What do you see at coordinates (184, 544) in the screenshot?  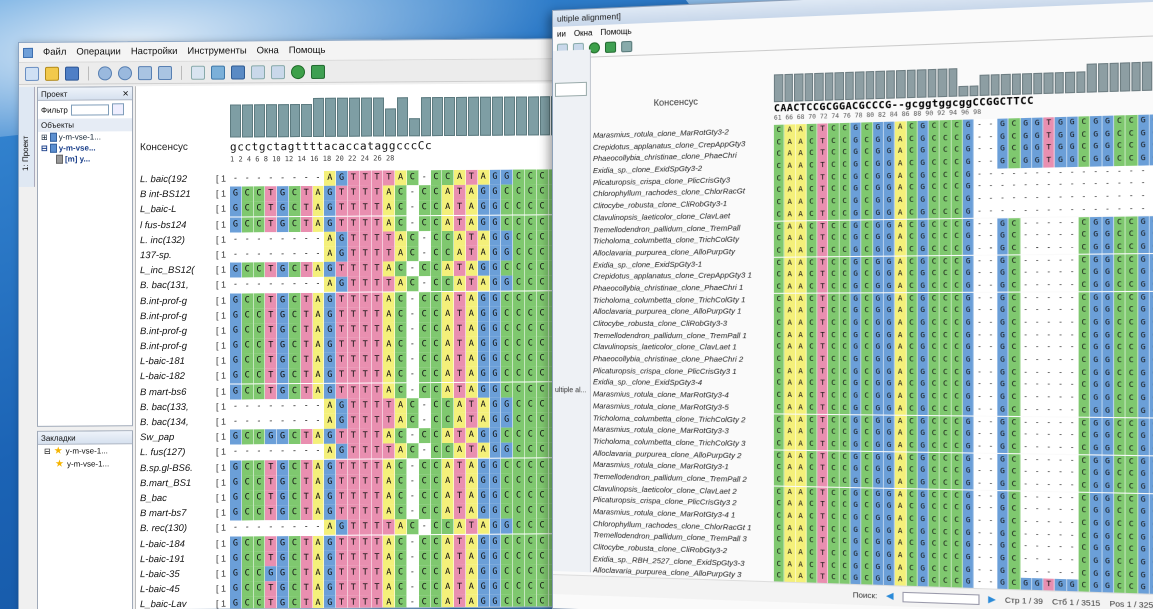 I see `sequence-name: L-baic-184` at bounding box center [184, 544].